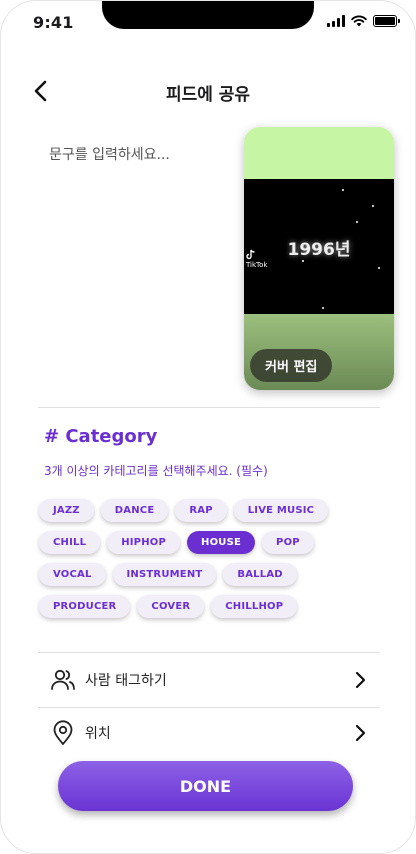  What do you see at coordinates (208, 95) in the screenshot?
I see `page-title: 피드에 공유` at bounding box center [208, 95].